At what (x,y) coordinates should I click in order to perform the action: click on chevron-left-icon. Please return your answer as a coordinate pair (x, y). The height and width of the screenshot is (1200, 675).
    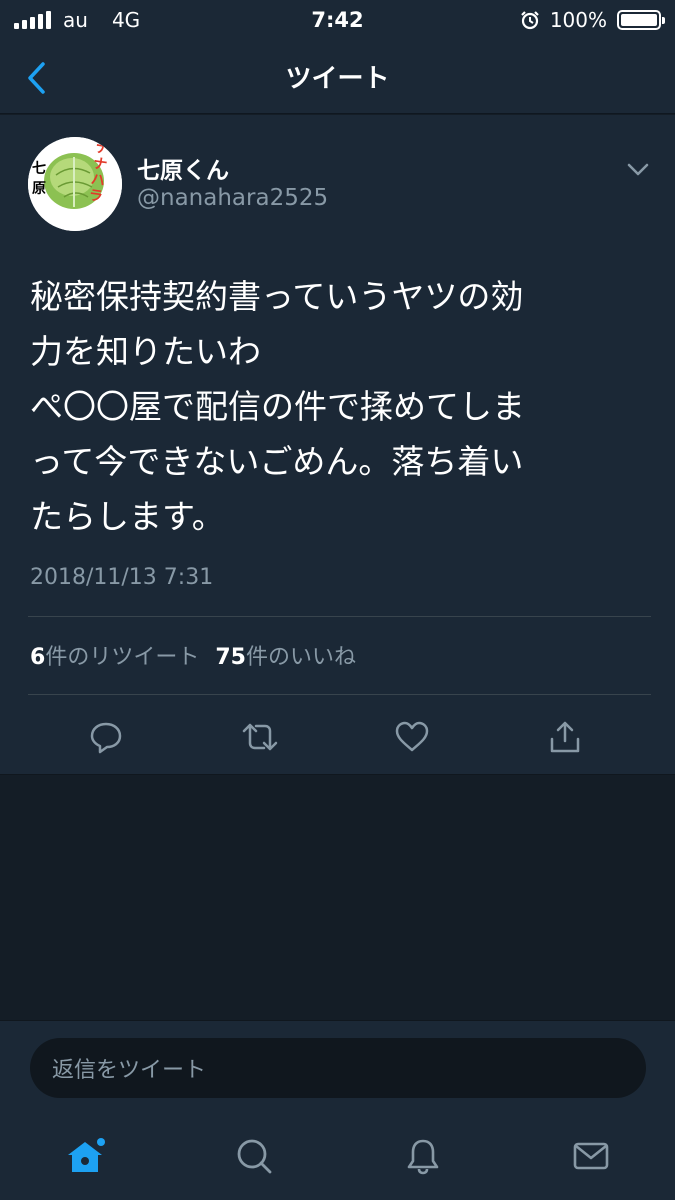
    Looking at the image, I should click on (36, 78).